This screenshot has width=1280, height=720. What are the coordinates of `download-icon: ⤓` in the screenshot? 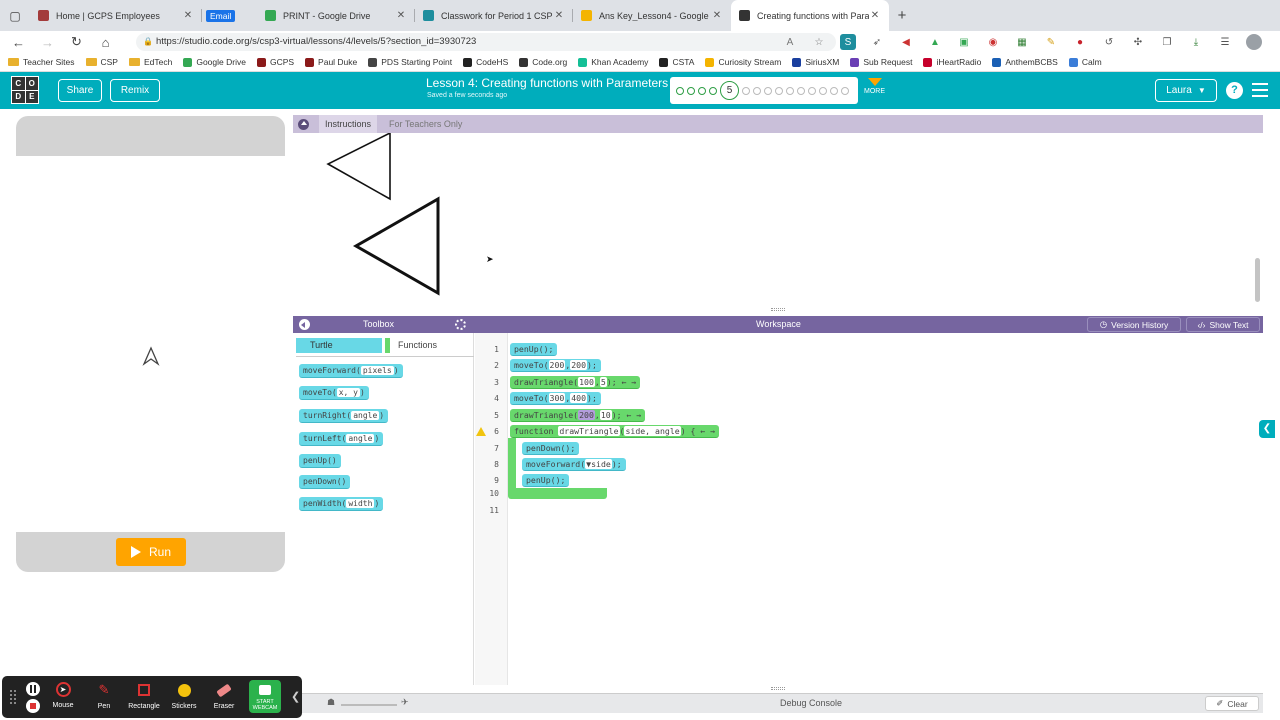 It's located at (1196, 42).